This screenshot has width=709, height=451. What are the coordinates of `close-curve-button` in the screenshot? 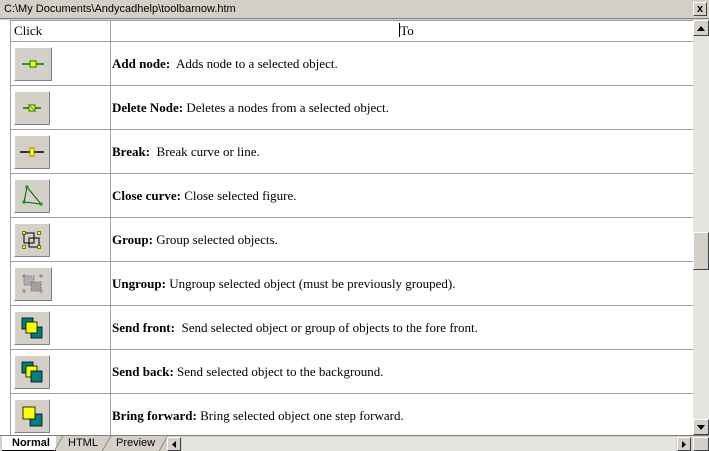 It's located at (32, 195).